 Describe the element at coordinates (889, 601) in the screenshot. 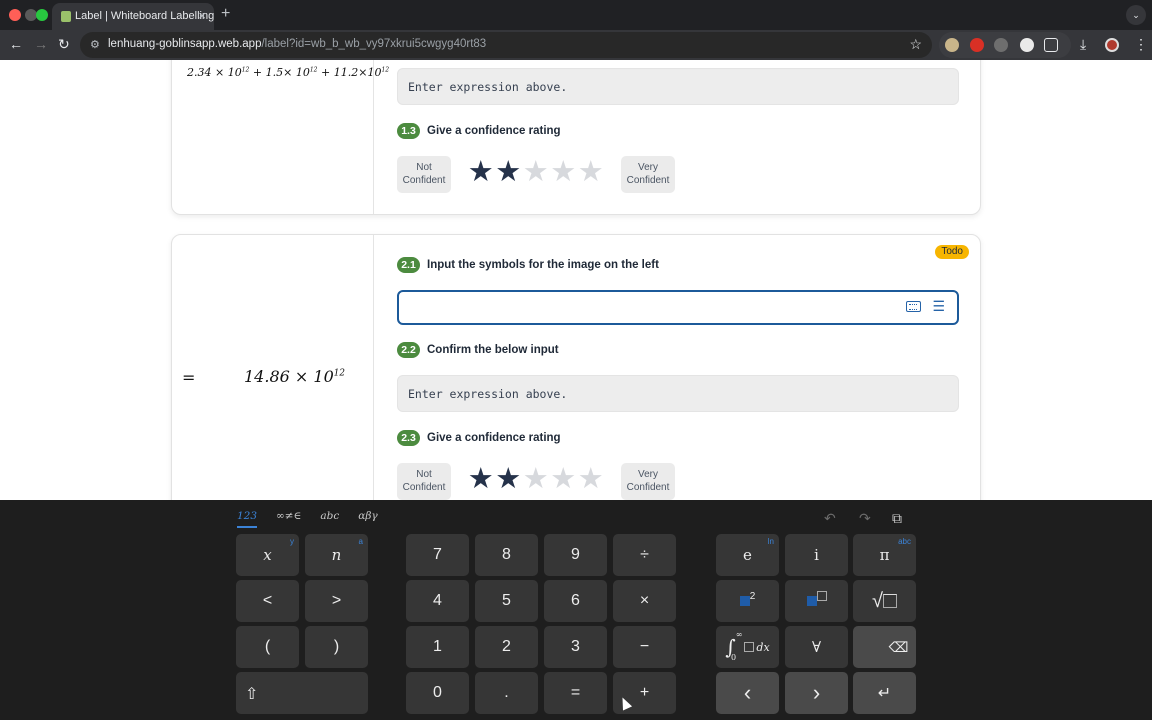

I see `radicand-square-icon` at that location.